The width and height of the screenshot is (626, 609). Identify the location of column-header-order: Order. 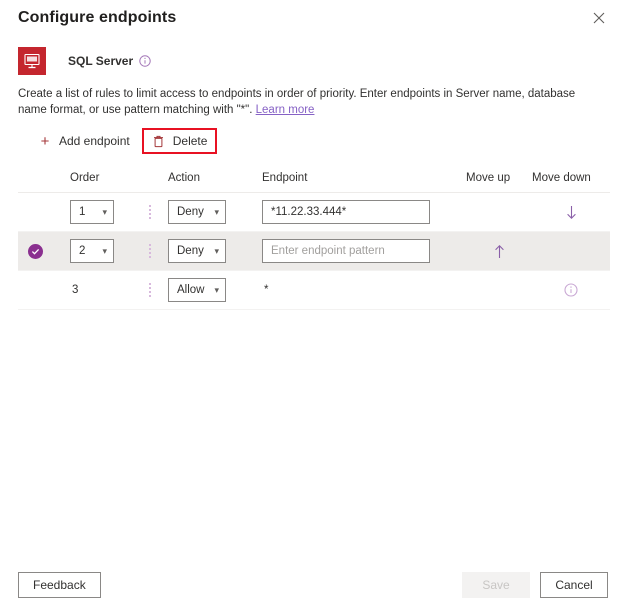
(85, 178).